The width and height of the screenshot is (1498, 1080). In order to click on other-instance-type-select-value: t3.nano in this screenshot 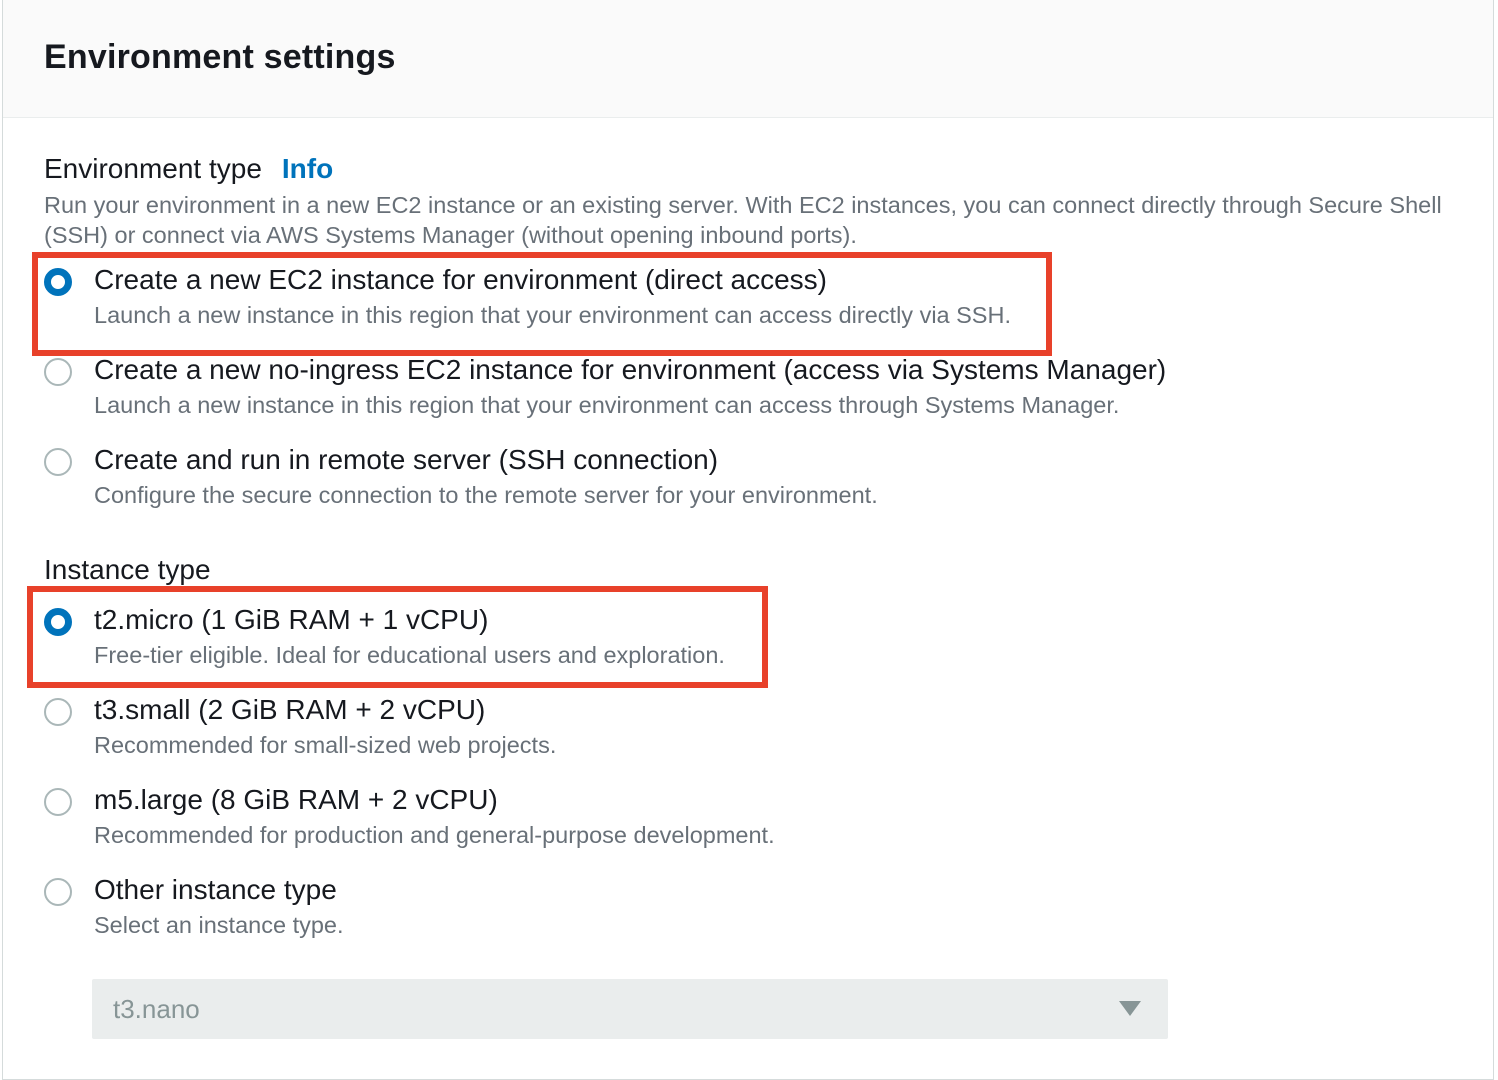, I will do `click(156, 1009)`.